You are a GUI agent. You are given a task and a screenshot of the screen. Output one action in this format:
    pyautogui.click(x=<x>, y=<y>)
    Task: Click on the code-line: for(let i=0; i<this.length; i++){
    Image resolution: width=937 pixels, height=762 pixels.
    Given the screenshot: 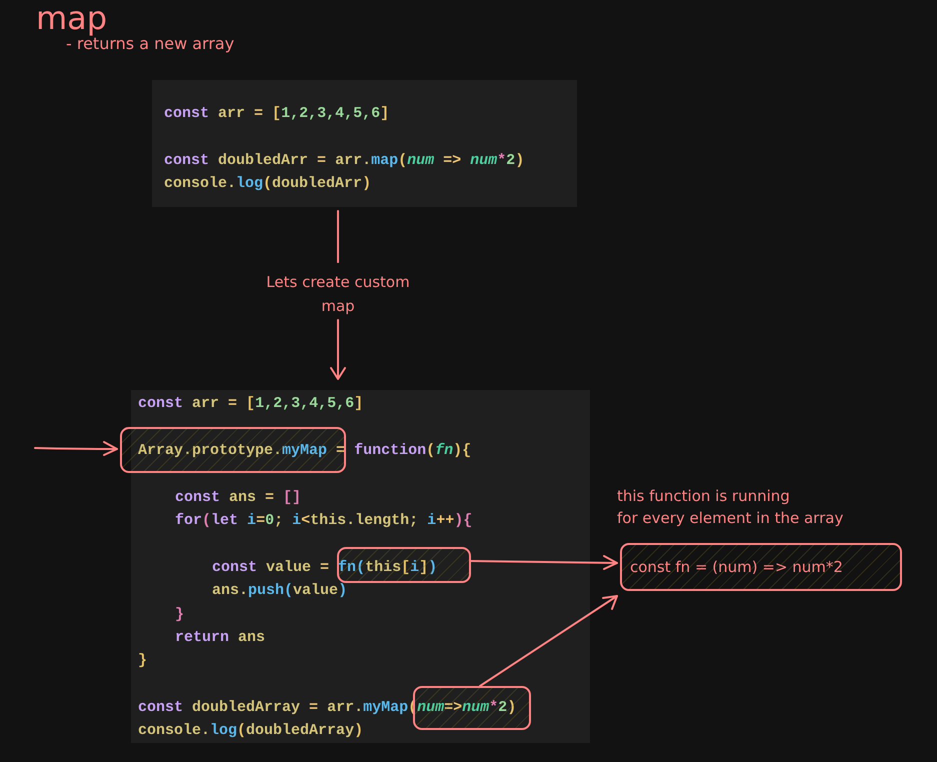 What is the action you would take?
    pyautogui.click(x=323, y=520)
    